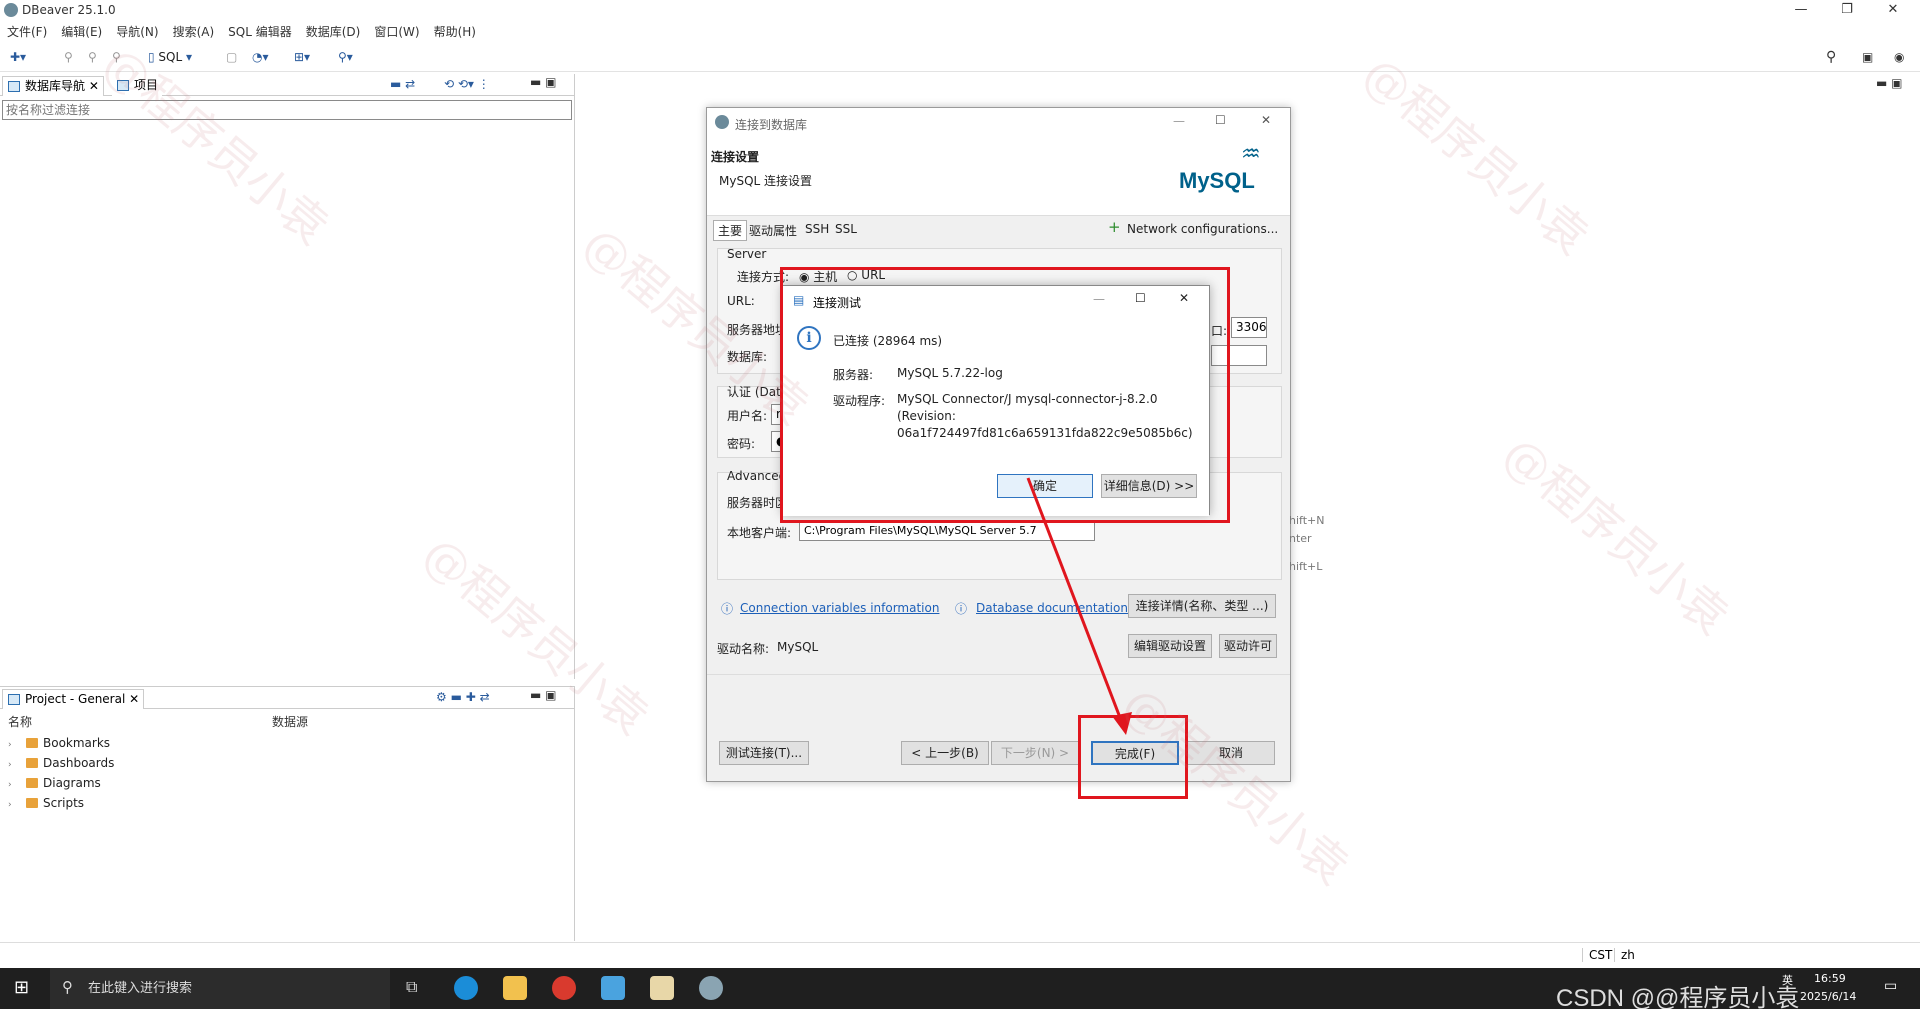  I want to click on database-documentation-link: Database documentation, so click(1052, 608).